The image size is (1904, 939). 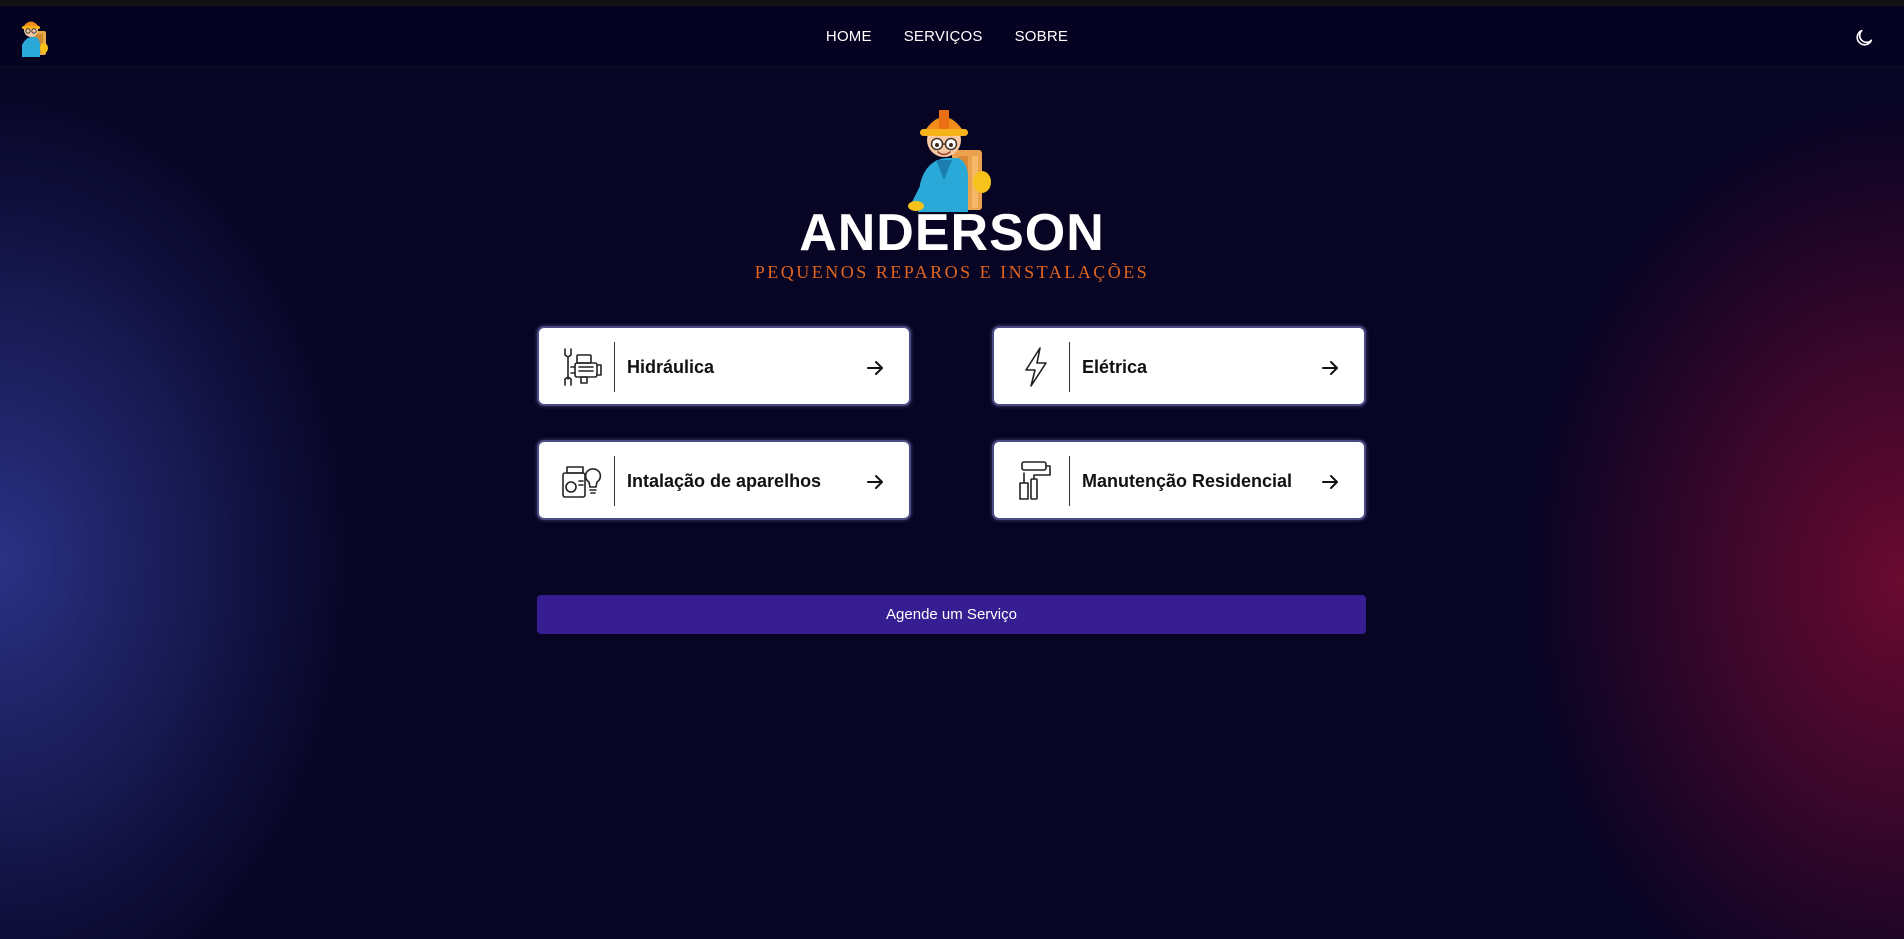 I want to click on nav-links-group: HOME SERVIÇOS SOBRE, so click(x=947, y=36).